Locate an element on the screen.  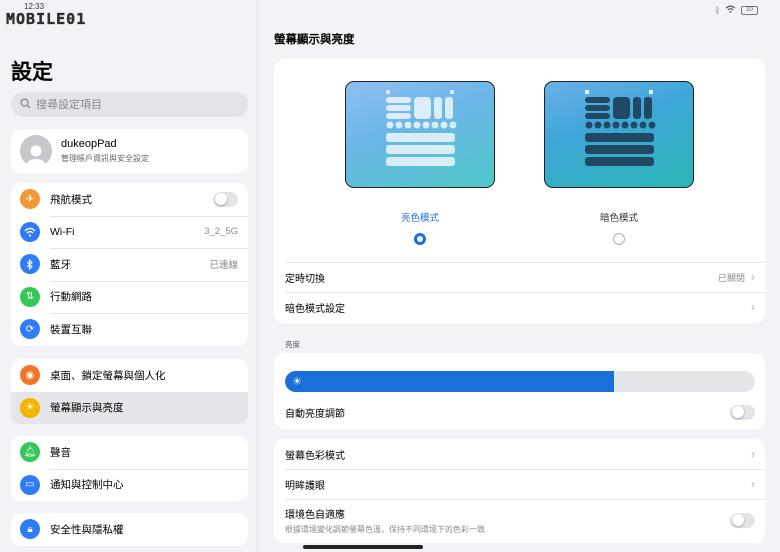
sidebar-item-label: 行動網路 is located at coordinates (71, 297).